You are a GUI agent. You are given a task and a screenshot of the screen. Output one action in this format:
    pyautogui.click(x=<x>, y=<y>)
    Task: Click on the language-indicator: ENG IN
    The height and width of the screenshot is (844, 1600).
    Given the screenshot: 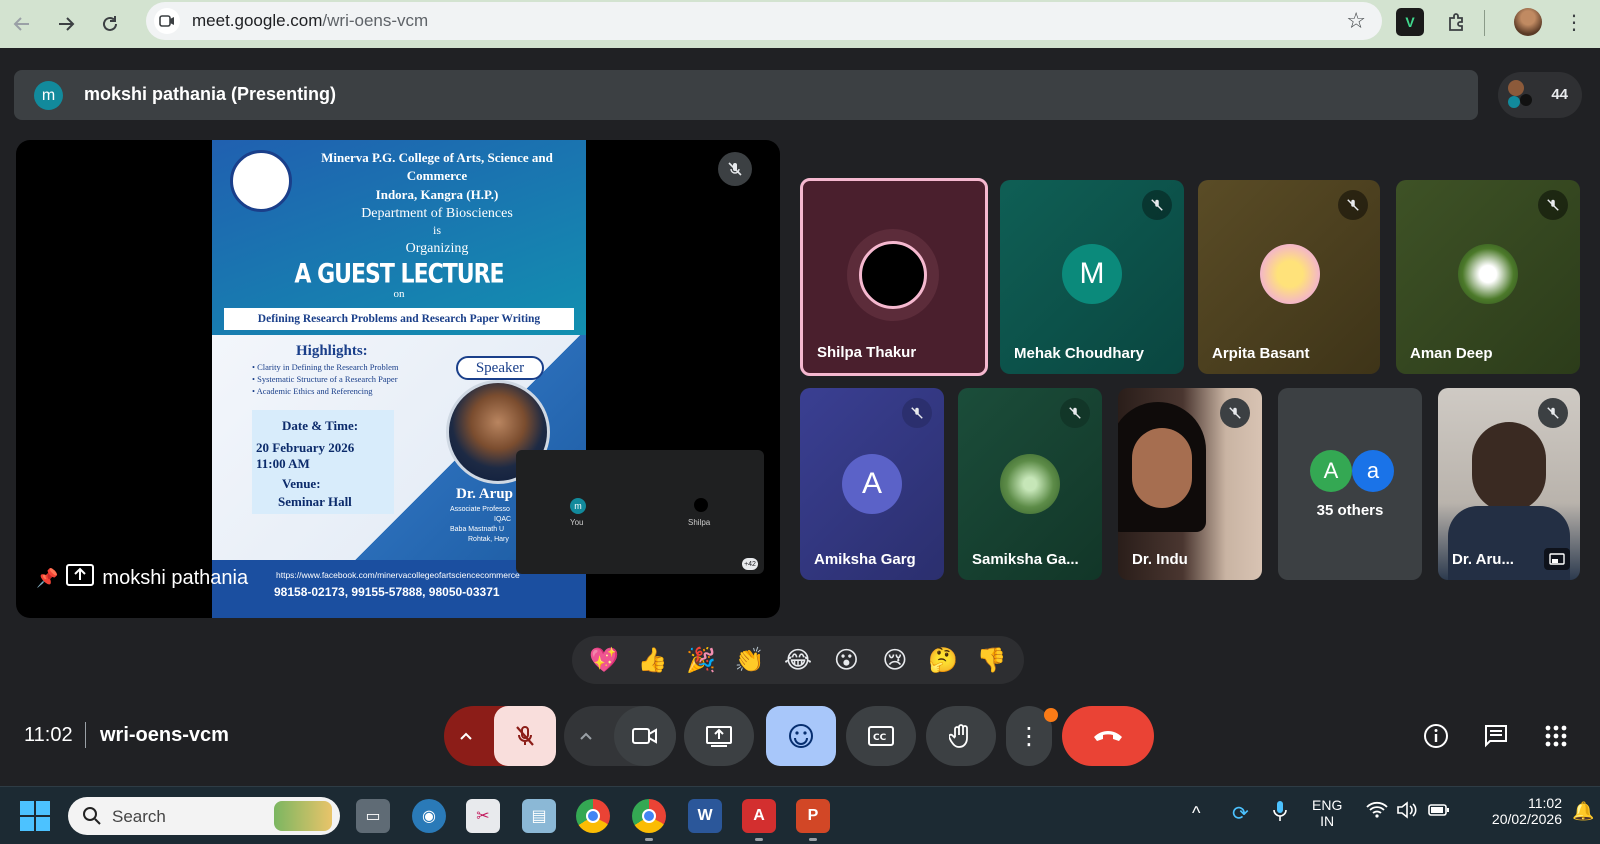 What is the action you would take?
    pyautogui.click(x=1327, y=813)
    